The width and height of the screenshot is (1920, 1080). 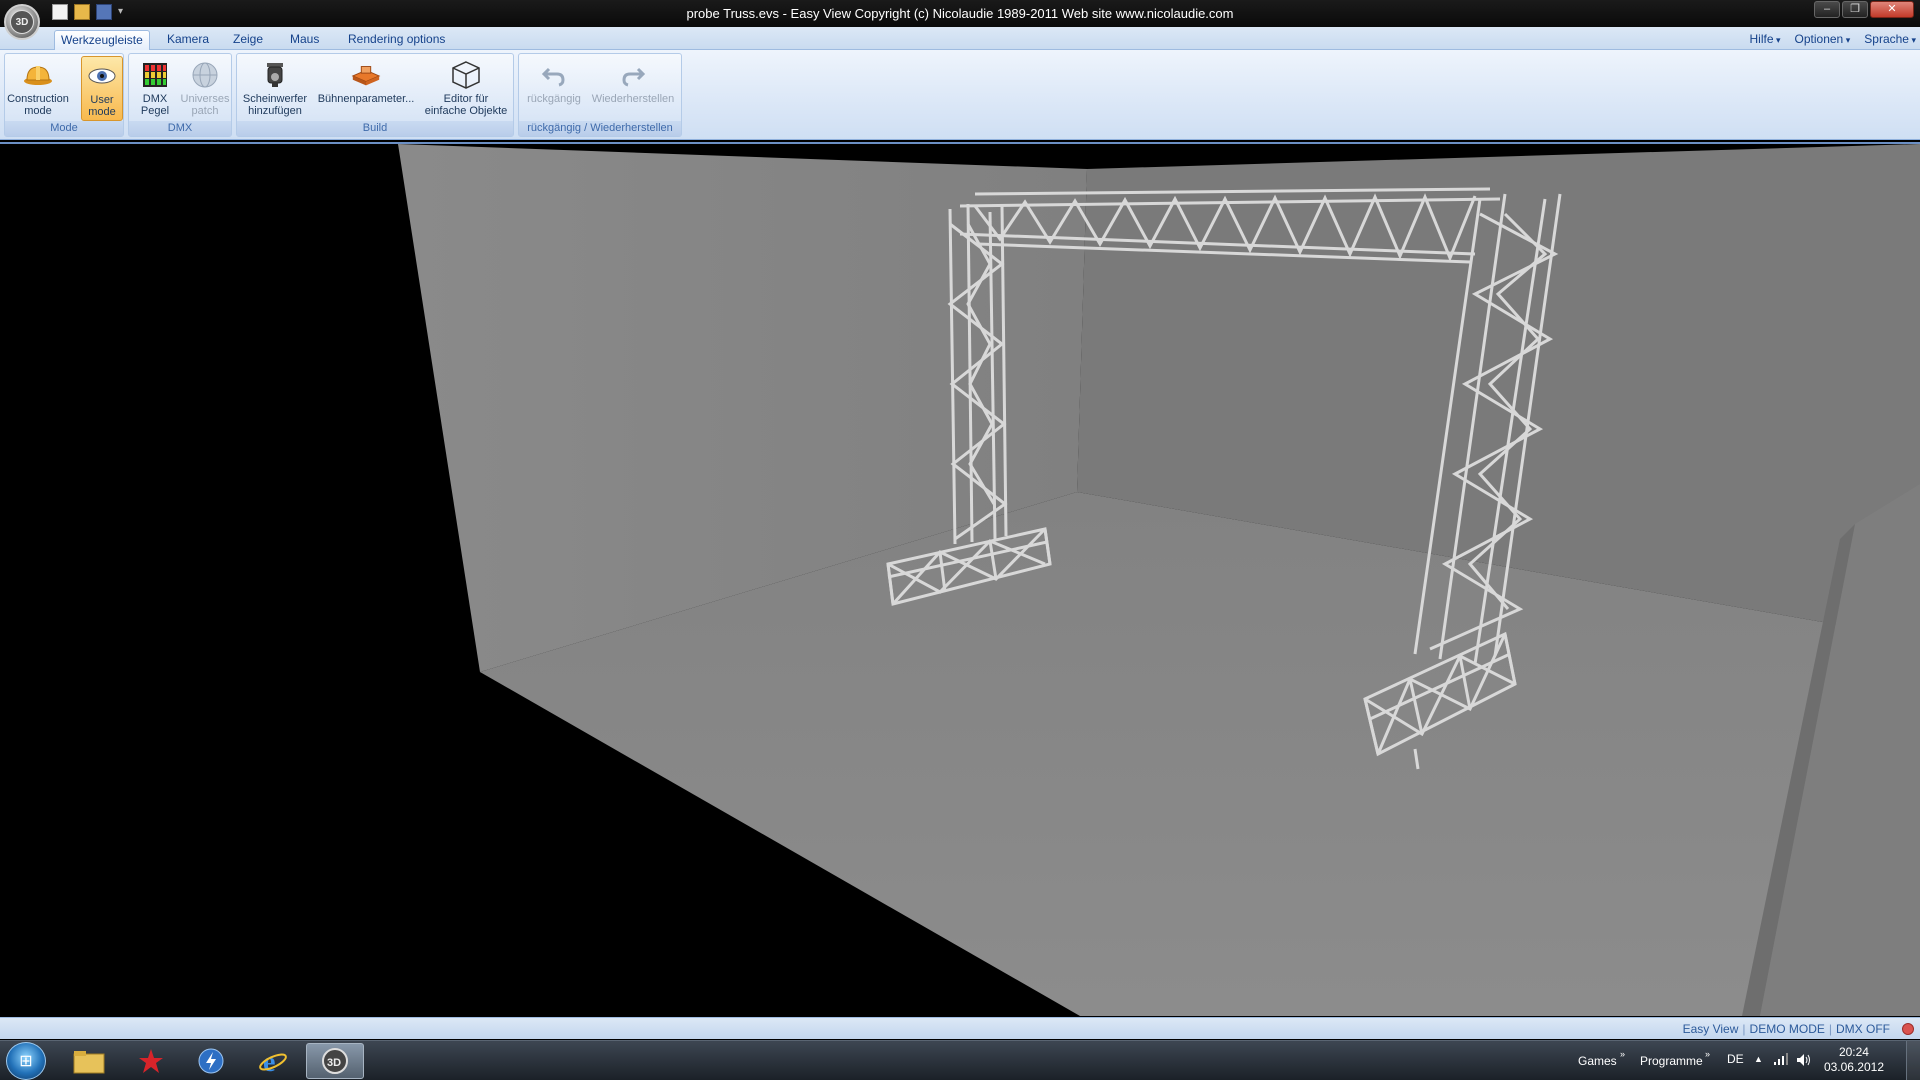 I want to click on simple-object-editor-button: Editor für einfache Objekte, so click(x=466, y=88).